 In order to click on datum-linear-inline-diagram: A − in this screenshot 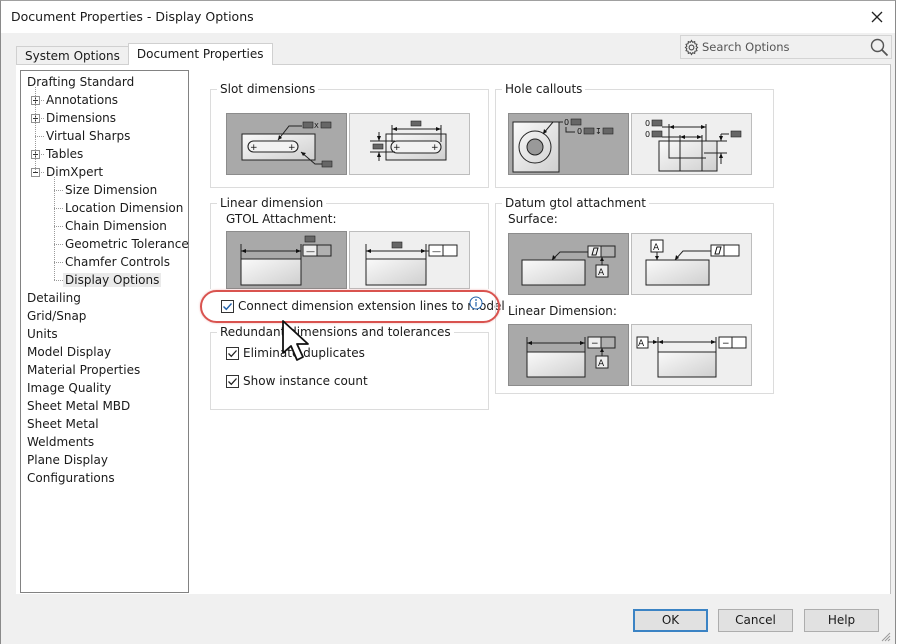, I will do `click(691, 357)`.